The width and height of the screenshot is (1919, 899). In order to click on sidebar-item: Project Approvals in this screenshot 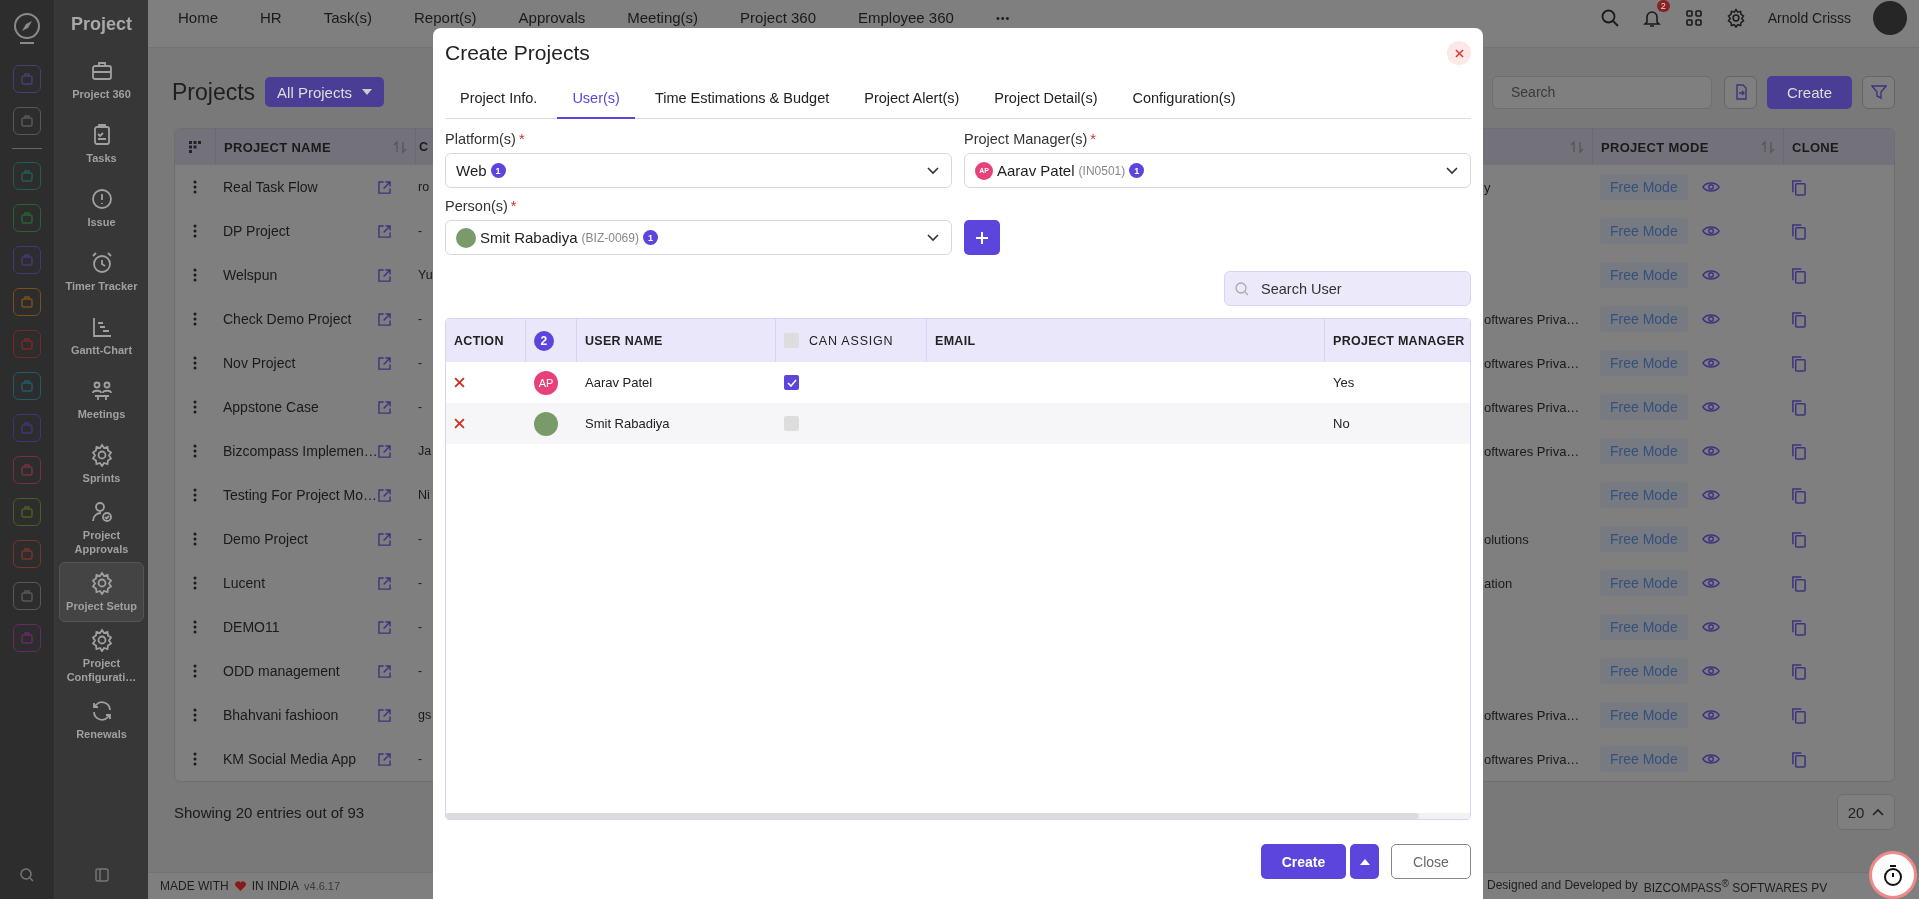, I will do `click(101, 528)`.